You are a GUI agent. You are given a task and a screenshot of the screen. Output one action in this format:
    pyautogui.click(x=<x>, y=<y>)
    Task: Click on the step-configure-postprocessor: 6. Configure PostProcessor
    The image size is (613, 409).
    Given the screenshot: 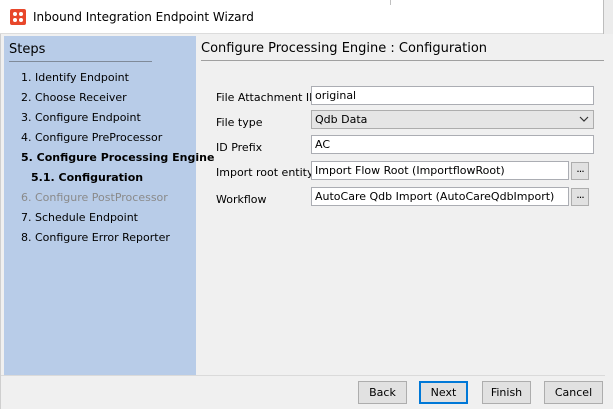 What is the action you would take?
    pyautogui.click(x=94, y=197)
    